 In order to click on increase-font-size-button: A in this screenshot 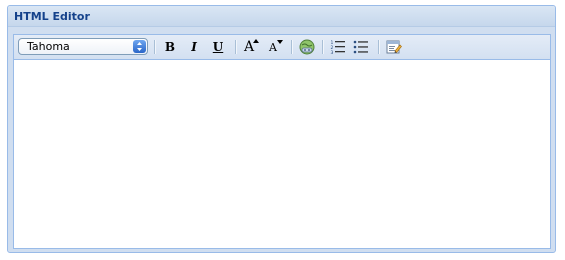, I will do `click(251, 47)`.